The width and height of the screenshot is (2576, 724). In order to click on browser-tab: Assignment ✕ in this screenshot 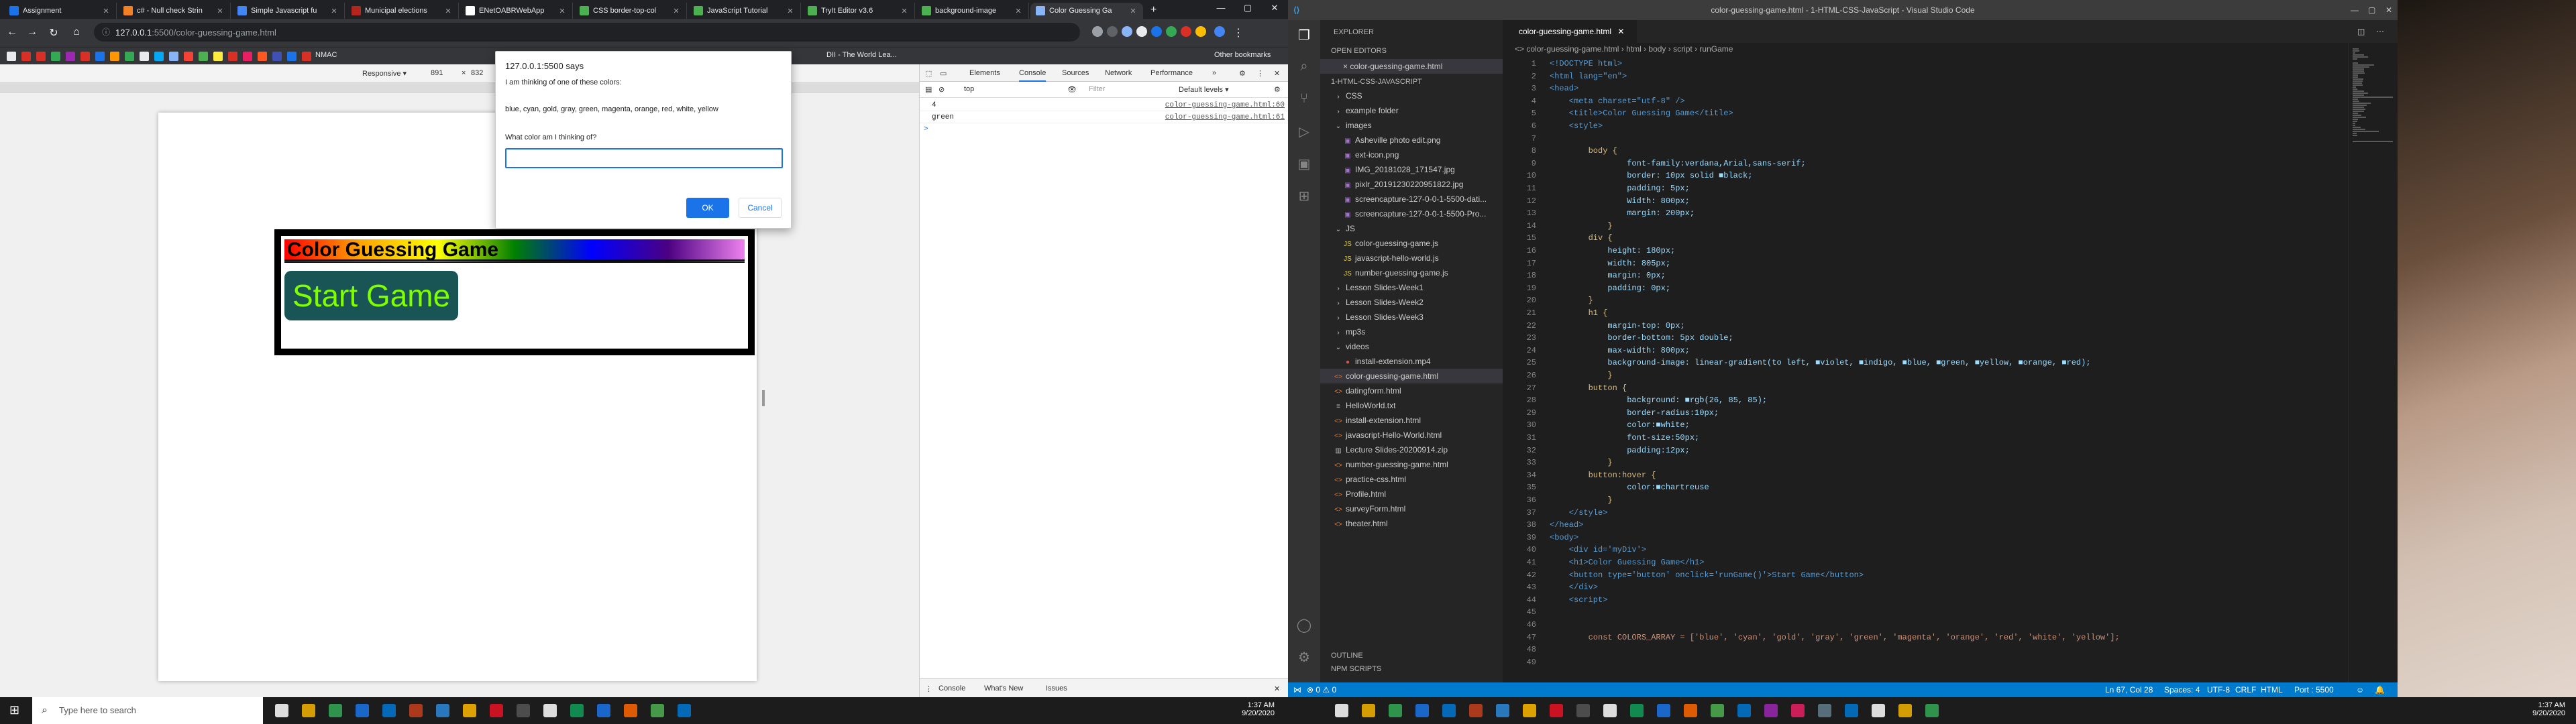, I will do `click(60, 11)`.